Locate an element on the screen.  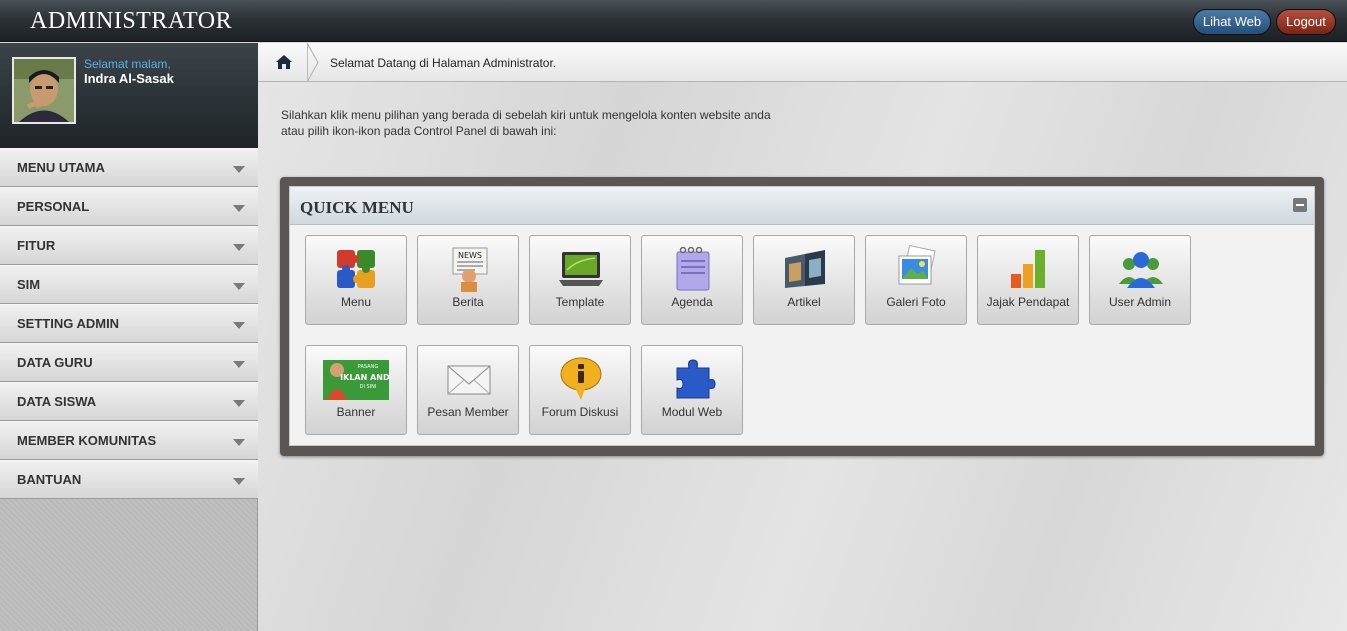
sidebar-item-data-siswa: DATA SISWA is located at coordinates (129, 401).